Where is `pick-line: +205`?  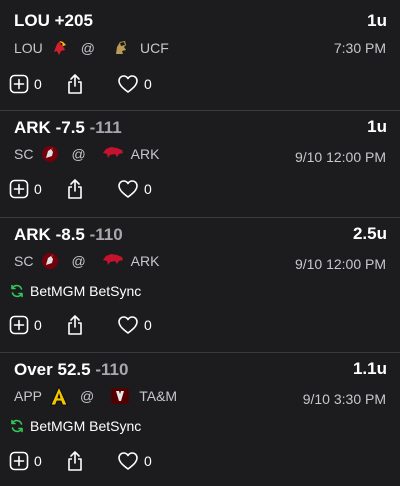
pick-line: +205 is located at coordinates (73, 20).